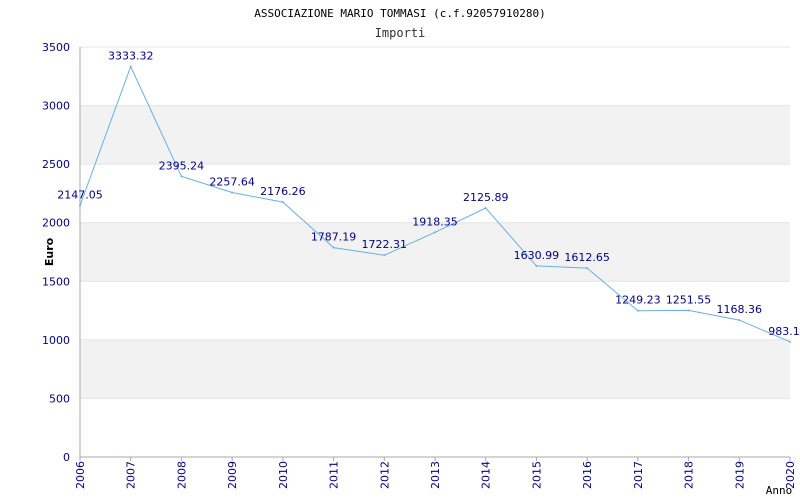  What do you see at coordinates (334, 237) in the screenshot?
I see `data-label: 1787.19` at bounding box center [334, 237].